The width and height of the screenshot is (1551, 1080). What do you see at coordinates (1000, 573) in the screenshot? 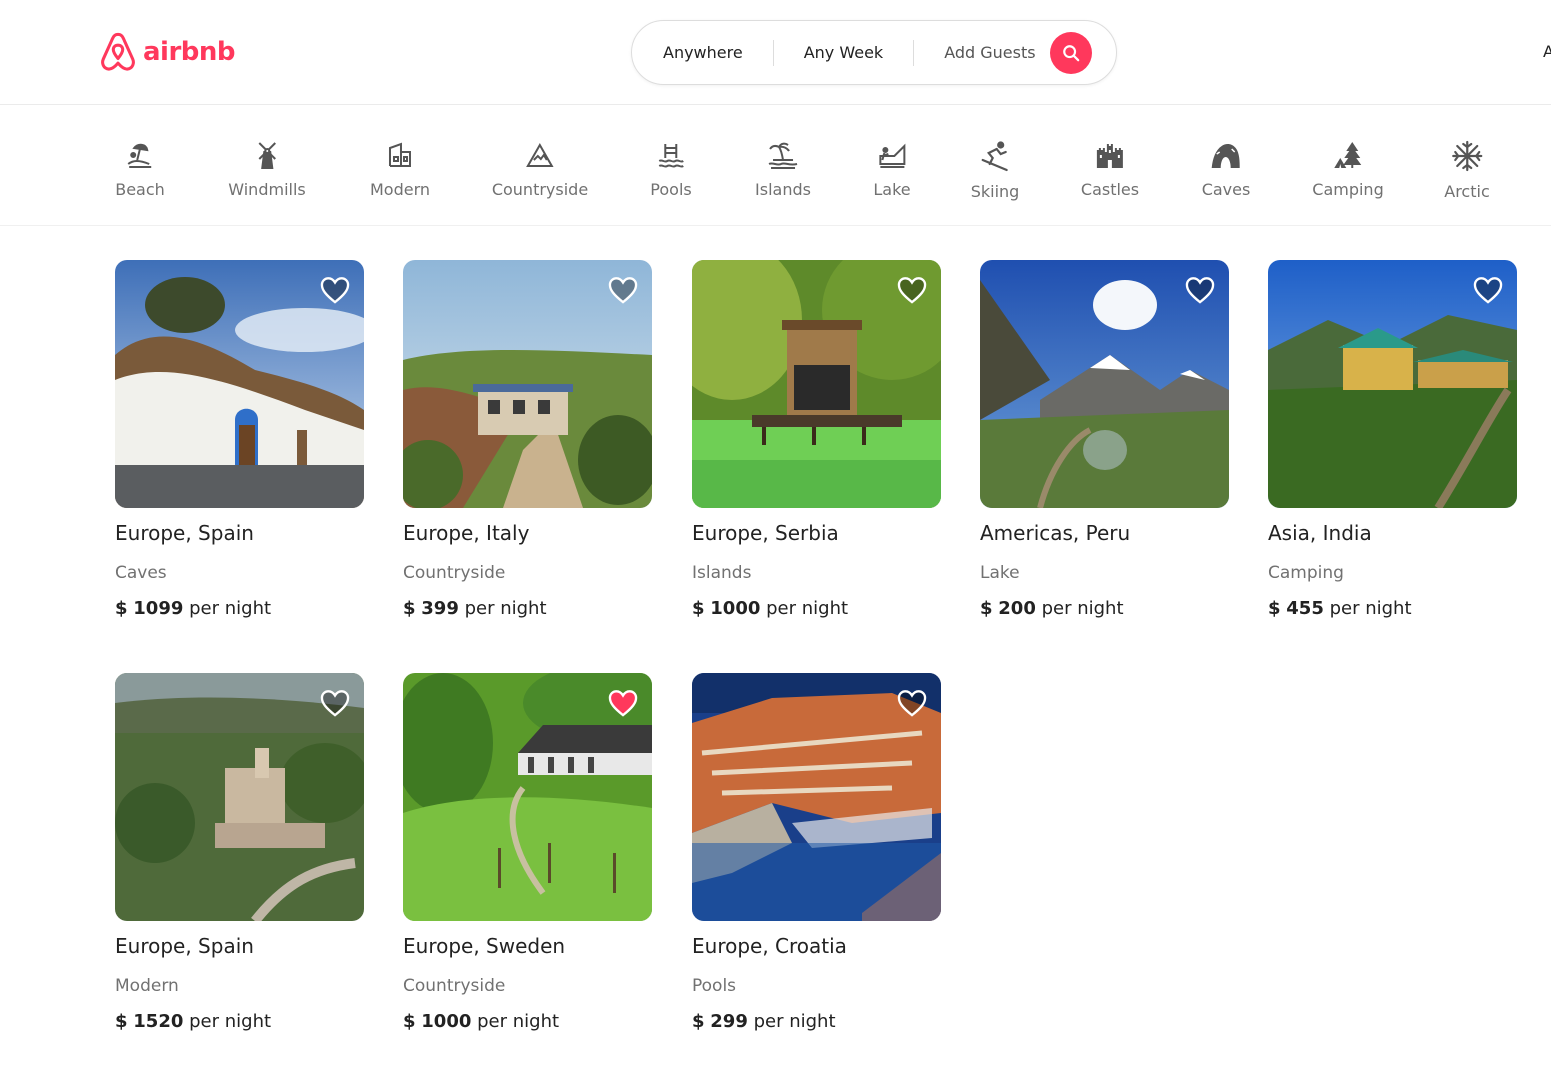
I see `listing-category: Lake` at bounding box center [1000, 573].